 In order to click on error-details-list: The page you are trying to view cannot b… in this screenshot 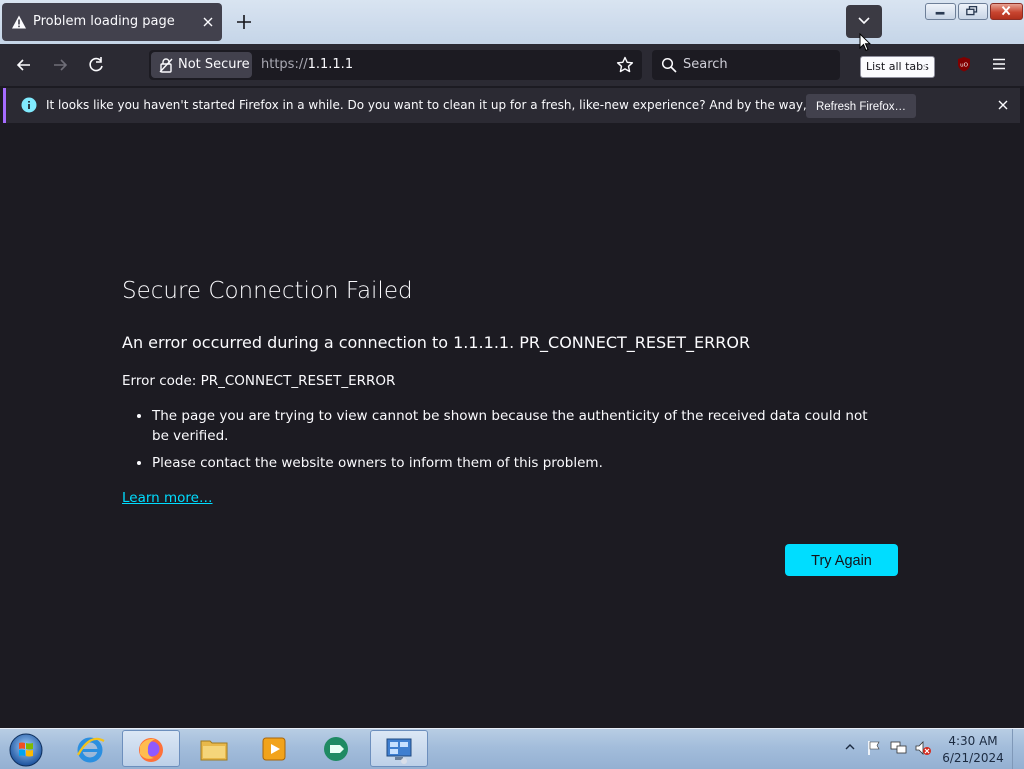, I will do `click(502, 443)`.